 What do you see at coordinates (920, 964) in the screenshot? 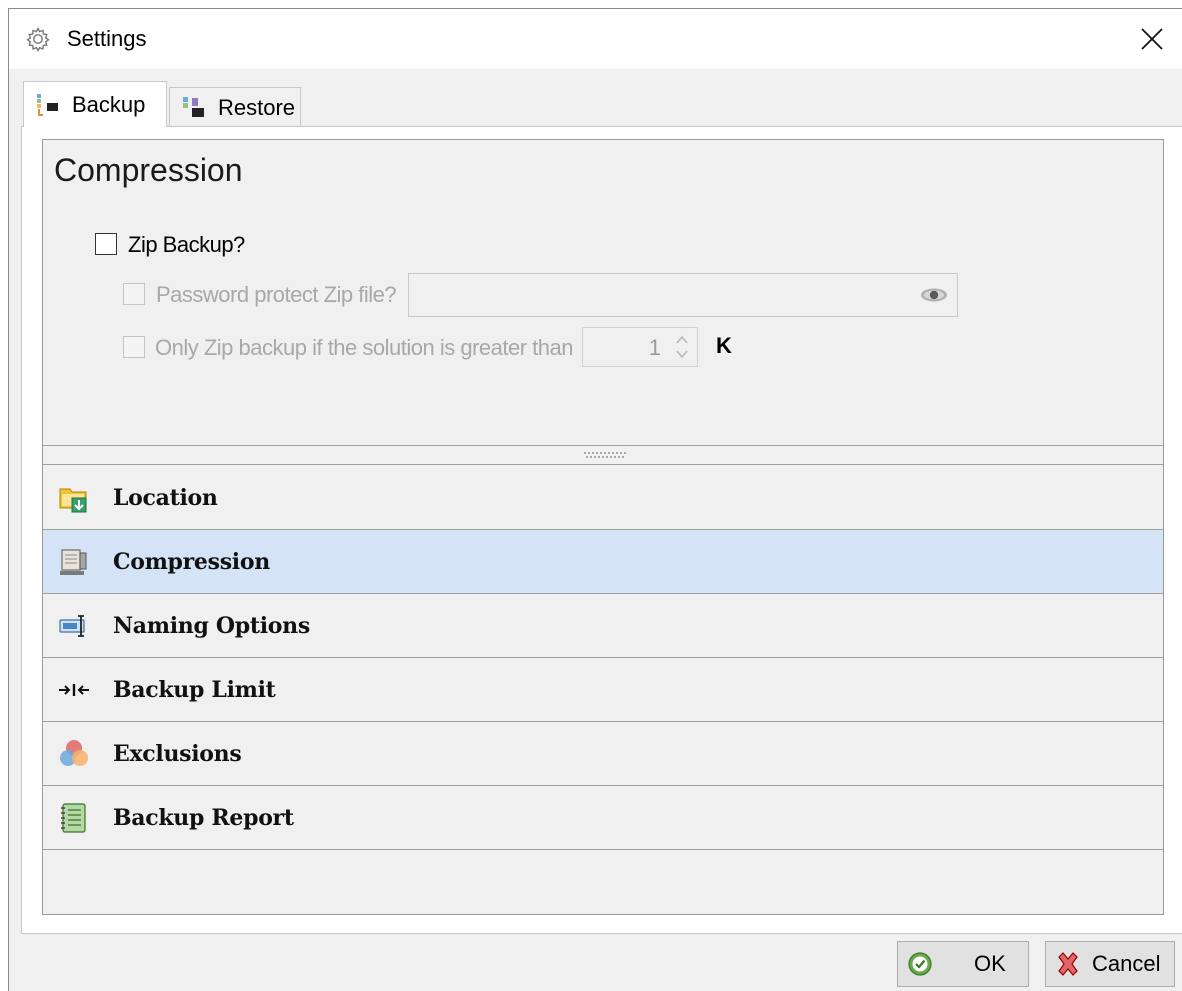
I see `check-circle-icon` at bounding box center [920, 964].